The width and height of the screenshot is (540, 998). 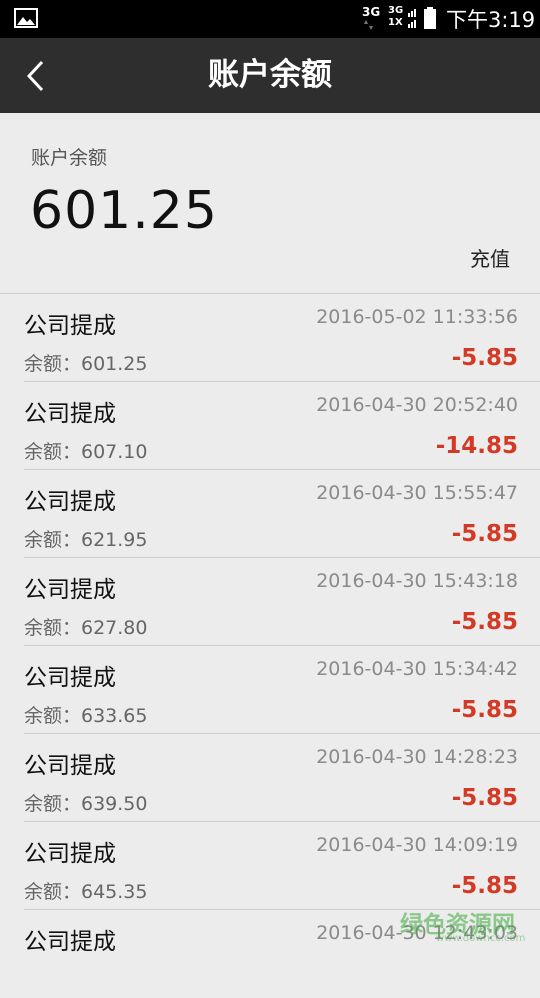 I want to click on transaction-change: -14.85, so click(x=476, y=446).